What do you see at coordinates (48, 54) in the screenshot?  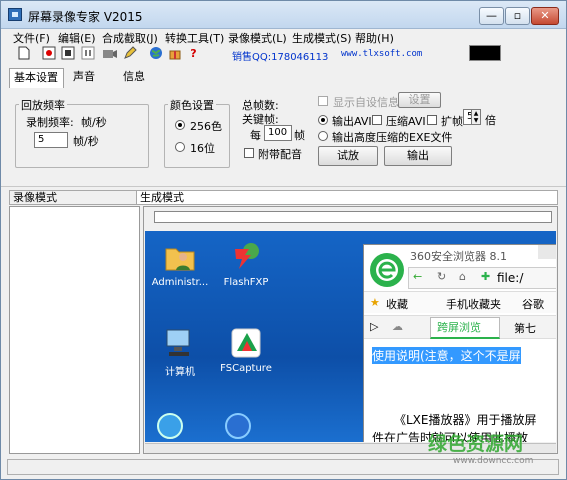 I see `record-icon` at bounding box center [48, 54].